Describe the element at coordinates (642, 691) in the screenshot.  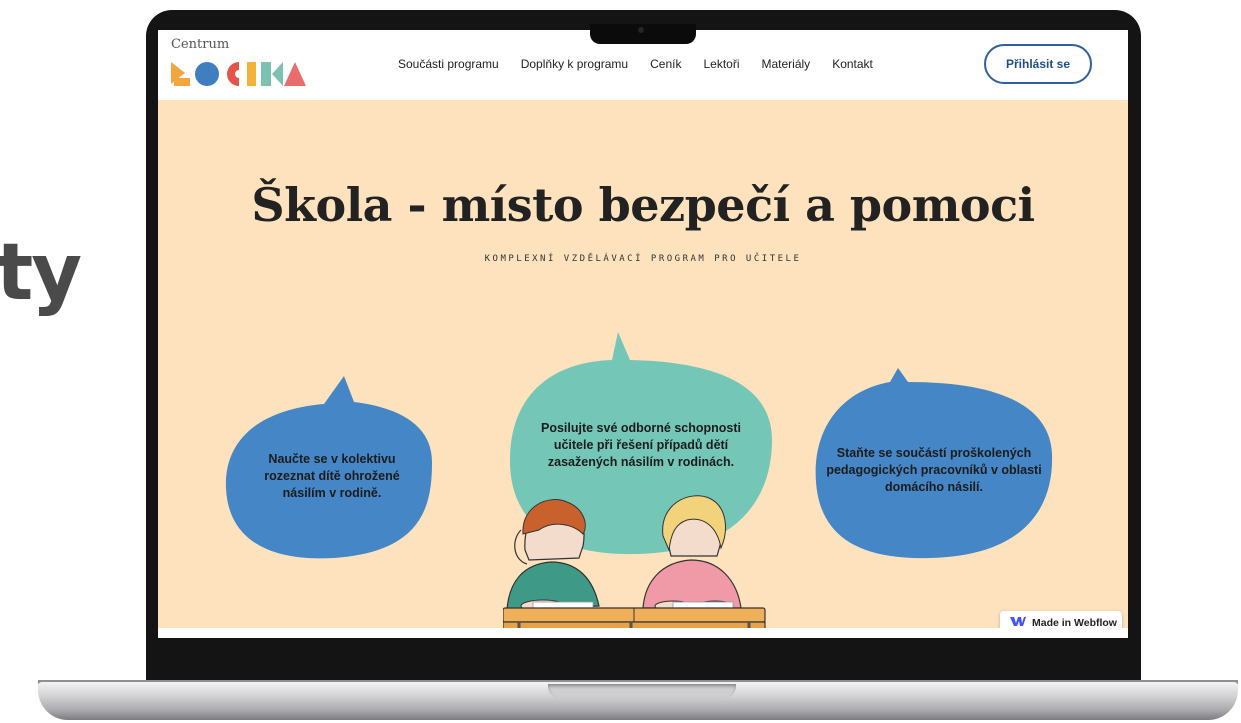
I see `laptop-opening-groove` at that location.